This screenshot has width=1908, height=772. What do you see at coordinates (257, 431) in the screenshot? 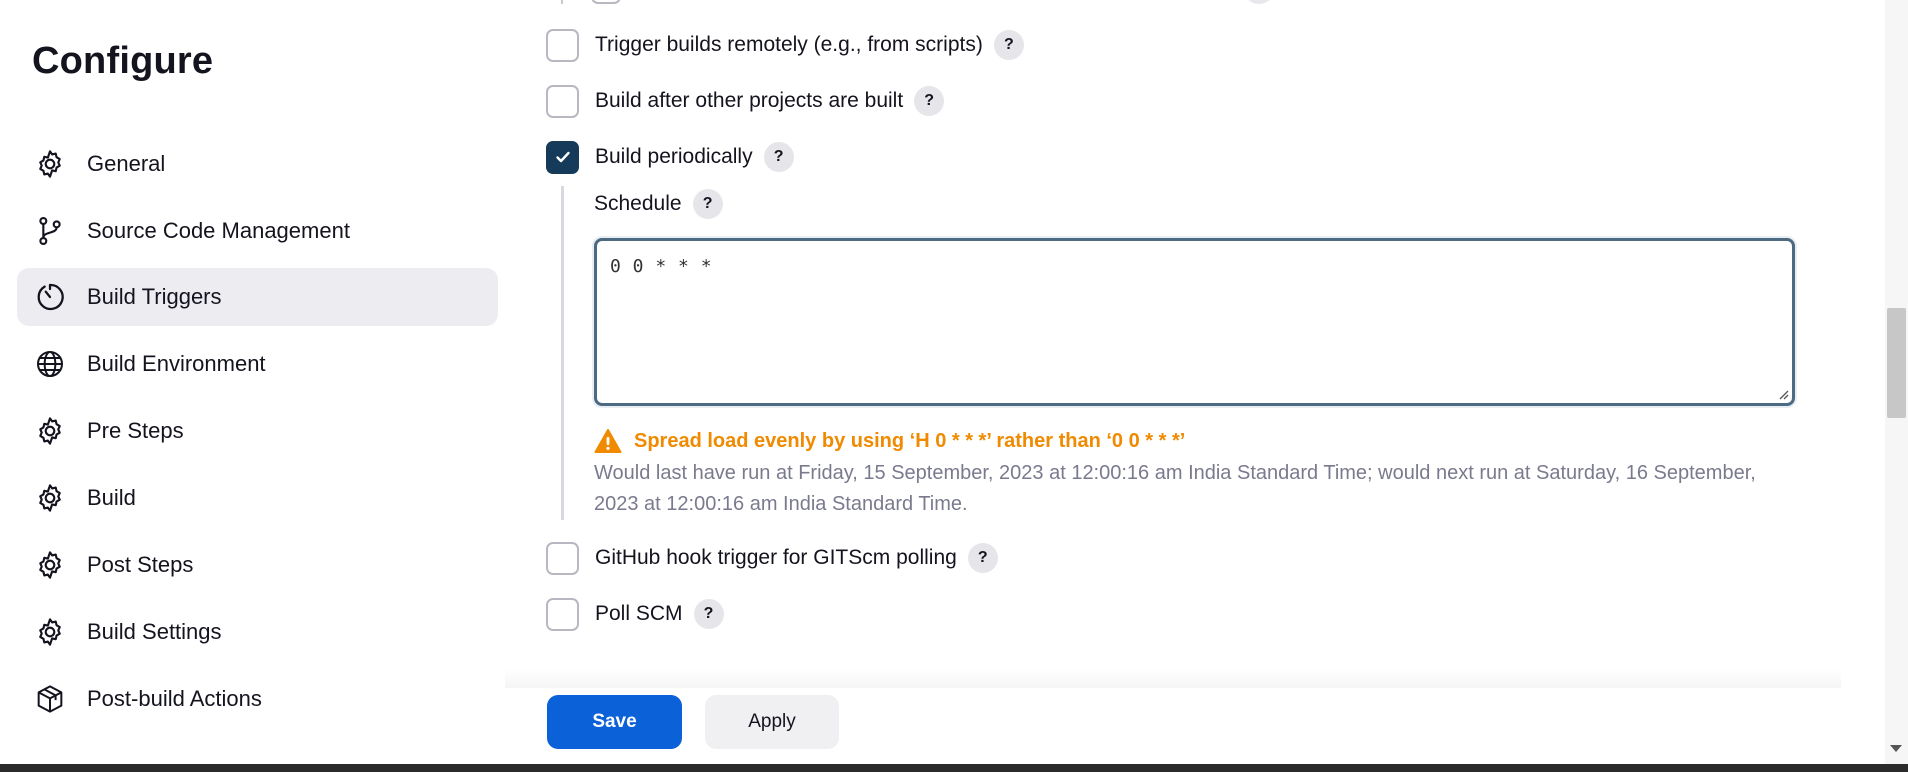
I see `sidebar-item-pre-steps: Pre Steps` at bounding box center [257, 431].